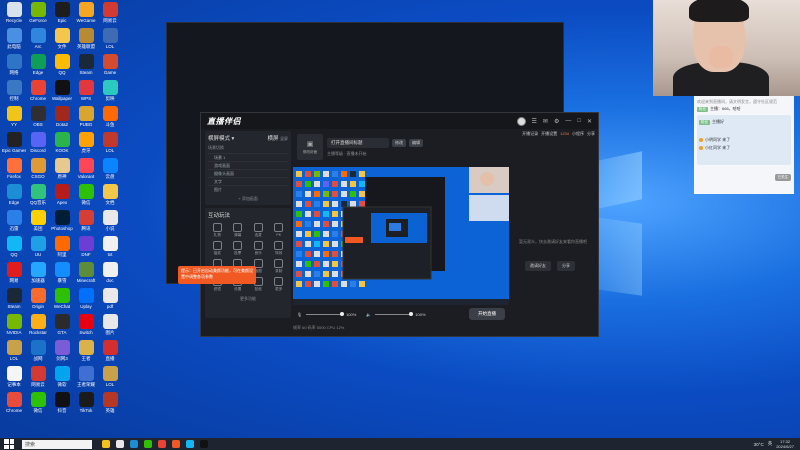 This screenshot has height=450, width=800. I want to click on live-record-link: 开播记录, so click(530, 134).